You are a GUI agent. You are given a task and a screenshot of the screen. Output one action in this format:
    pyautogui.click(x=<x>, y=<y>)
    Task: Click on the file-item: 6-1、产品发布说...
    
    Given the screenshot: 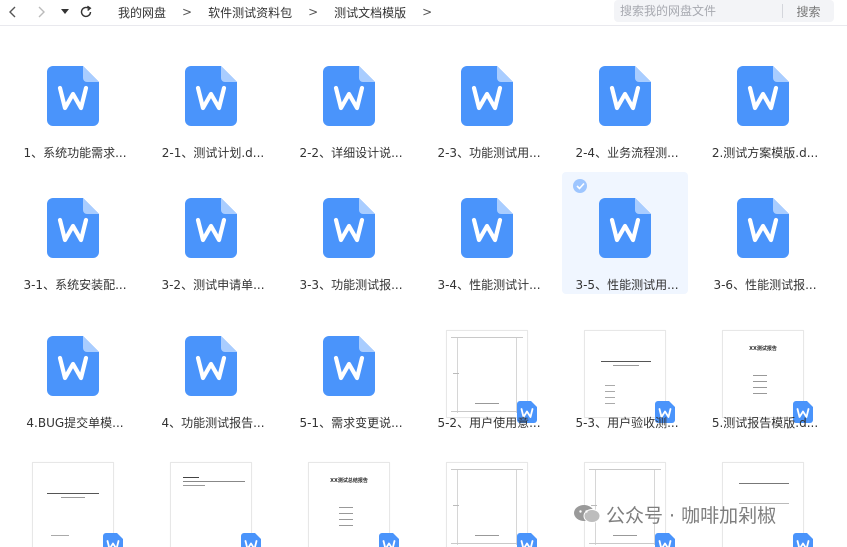 What is the action you would take?
    pyautogui.click(x=73, y=494)
    